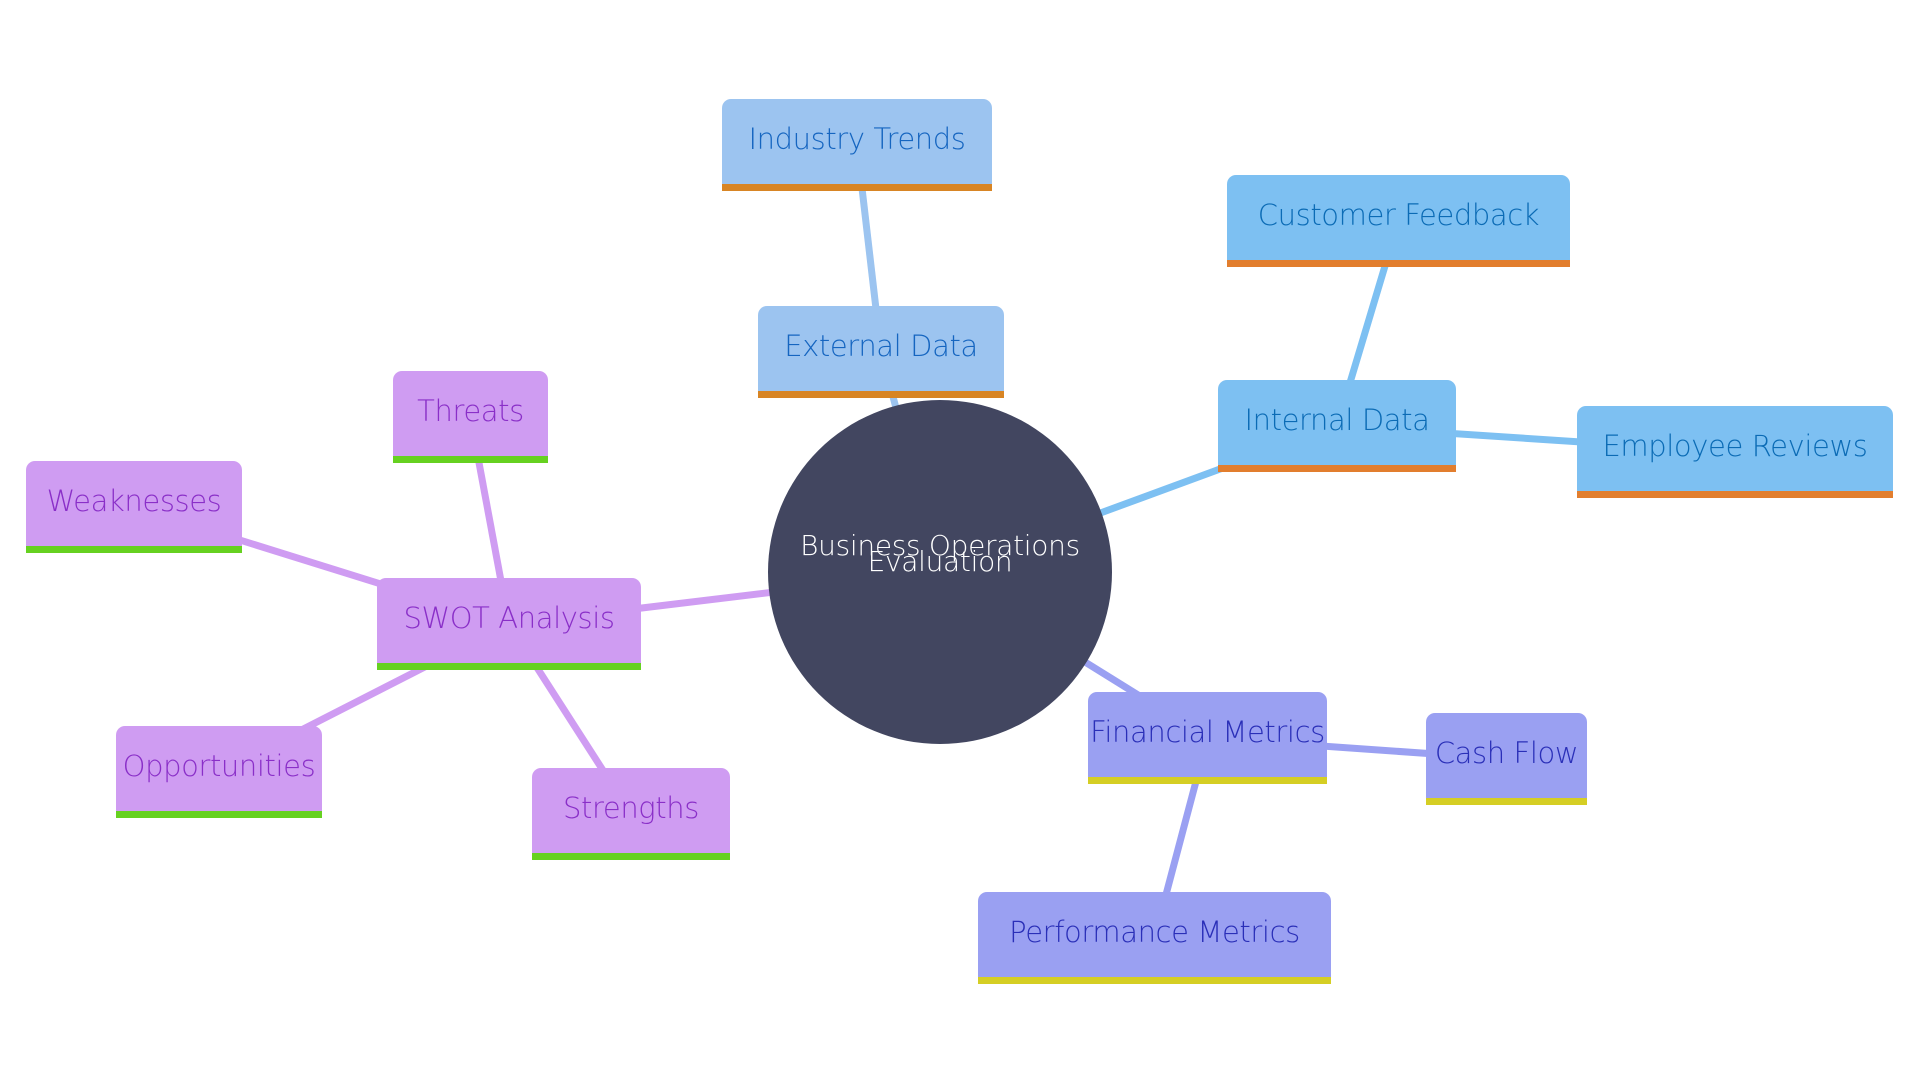 This screenshot has width=1920, height=1080. Describe the element at coordinates (1207, 732) in the screenshot. I see `node-label: Financial Metrics` at that location.